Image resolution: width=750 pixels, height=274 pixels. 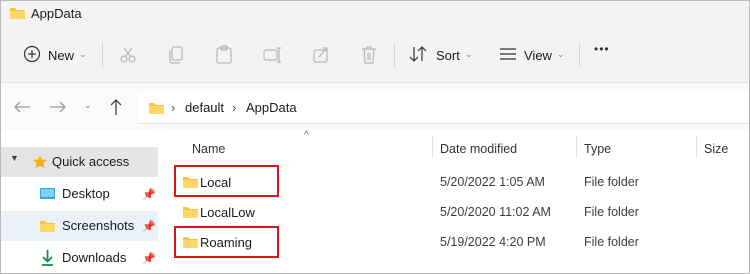 I want to click on title-bar: AppData, so click(x=375, y=14).